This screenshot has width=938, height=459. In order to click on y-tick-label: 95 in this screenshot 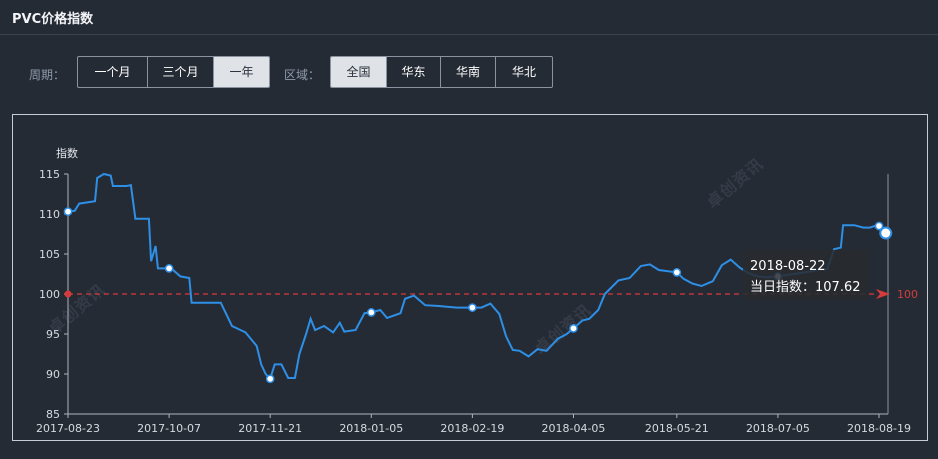, I will do `click(53, 334)`.